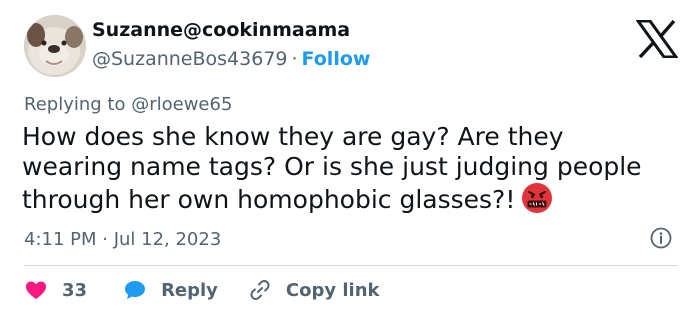 The width and height of the screenshot is (700, 318). Describe the element at coordinates (351, 265) in the screenshot. I see `divider` at that location.